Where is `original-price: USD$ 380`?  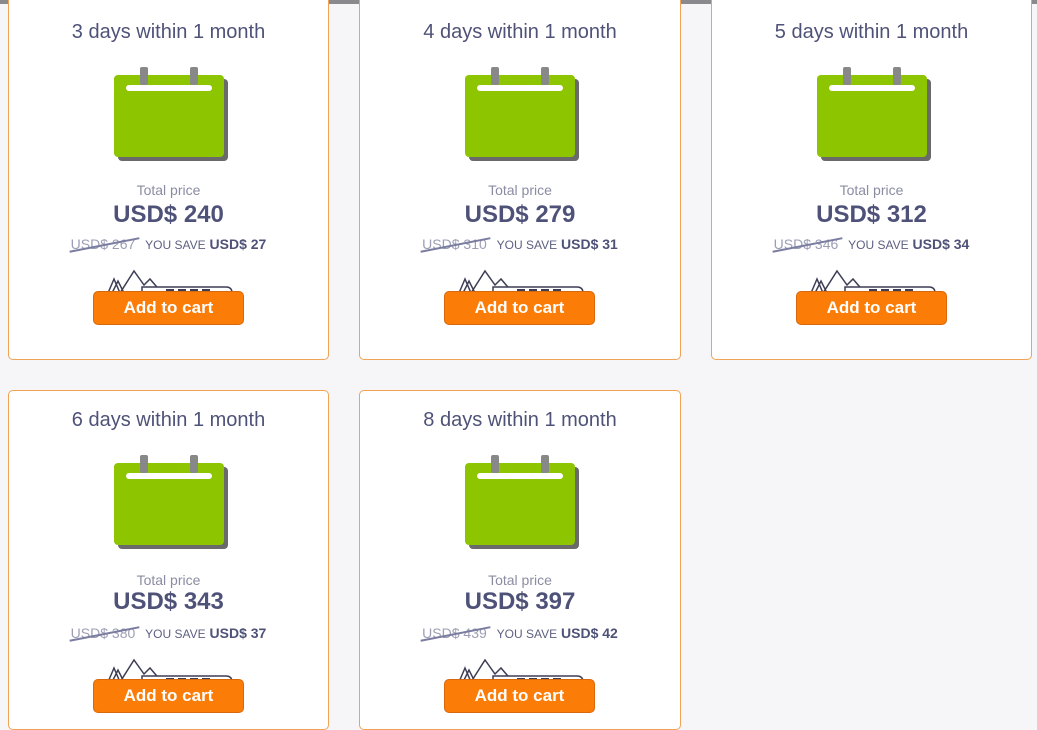 original-price: USD$ 380 is located at coordinates (103, 633).